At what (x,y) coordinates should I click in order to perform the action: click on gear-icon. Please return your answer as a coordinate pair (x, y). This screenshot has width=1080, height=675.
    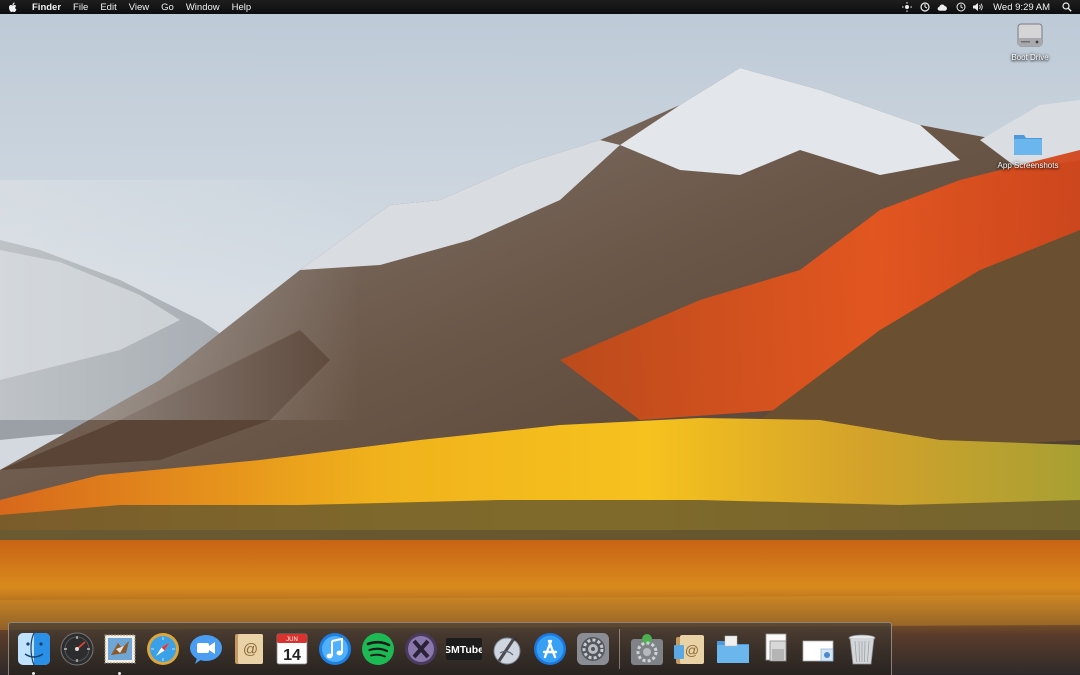
    Looking at the image, I should click on (646, 649).